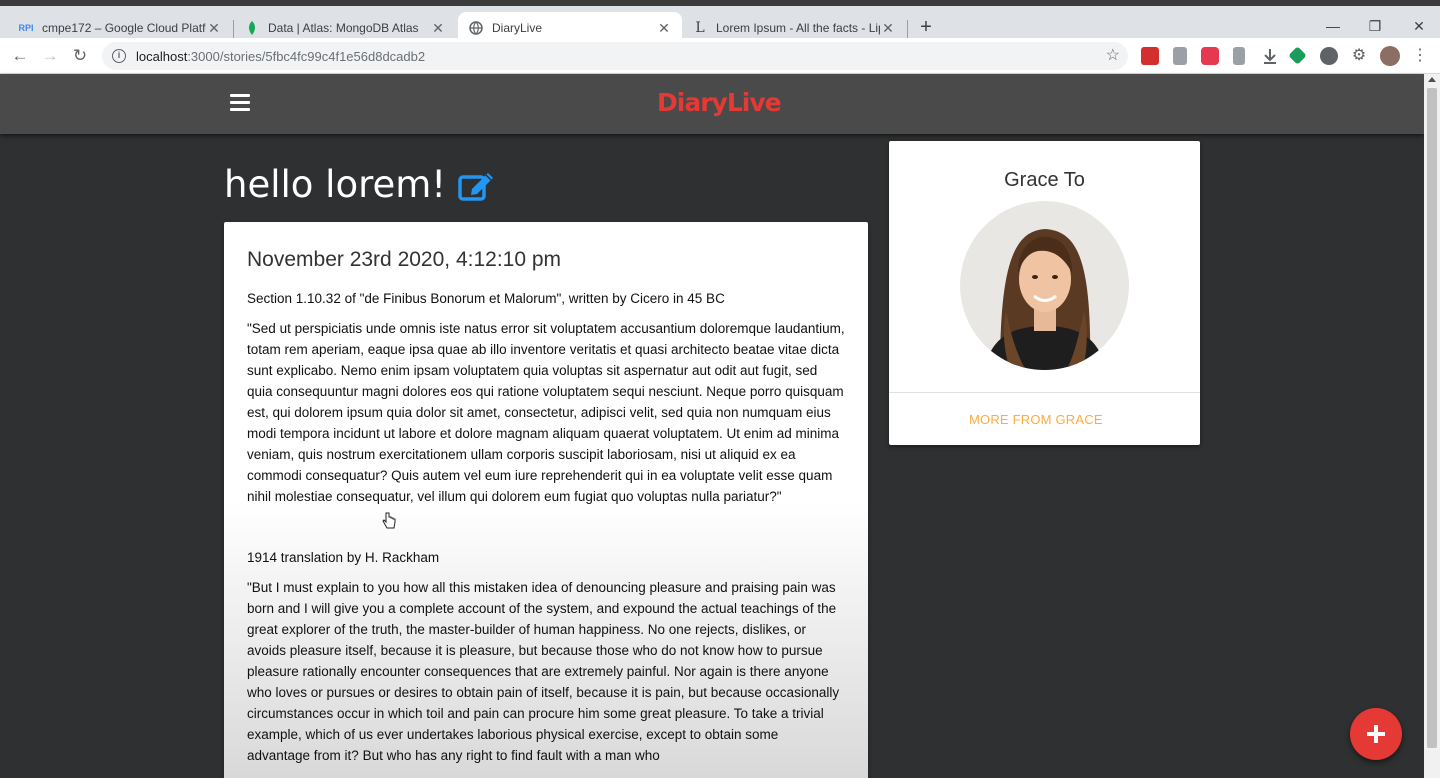 The image size is (1440, 778). Describe the element at coordinates (162, 56) in the screenshot. I see `url-host: localhost` at that location.